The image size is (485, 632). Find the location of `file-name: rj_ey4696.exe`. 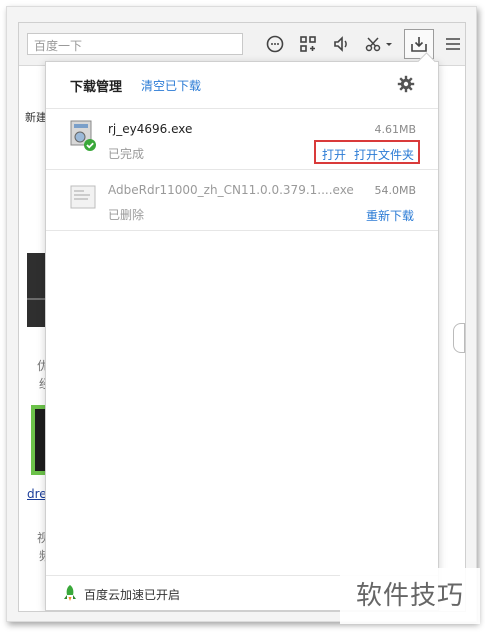

file-name: rj_ey4696.exe is located at coordinates (150, 129).